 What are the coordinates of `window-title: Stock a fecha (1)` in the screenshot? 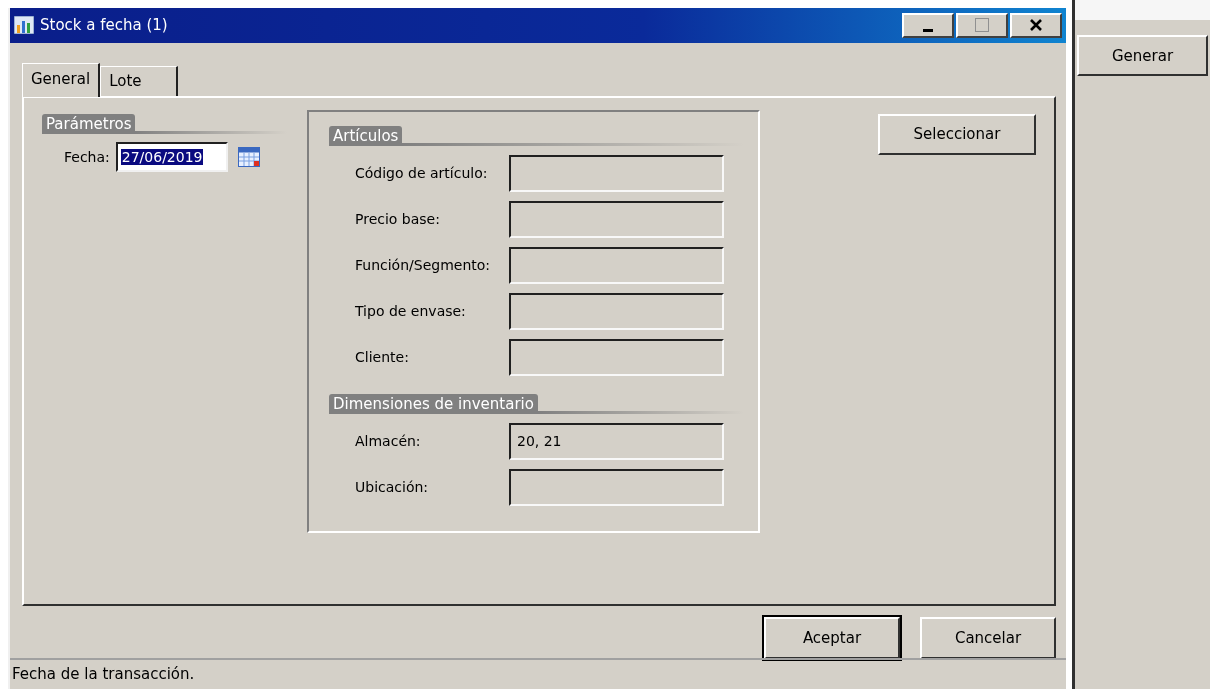 It's located at (104, 25).